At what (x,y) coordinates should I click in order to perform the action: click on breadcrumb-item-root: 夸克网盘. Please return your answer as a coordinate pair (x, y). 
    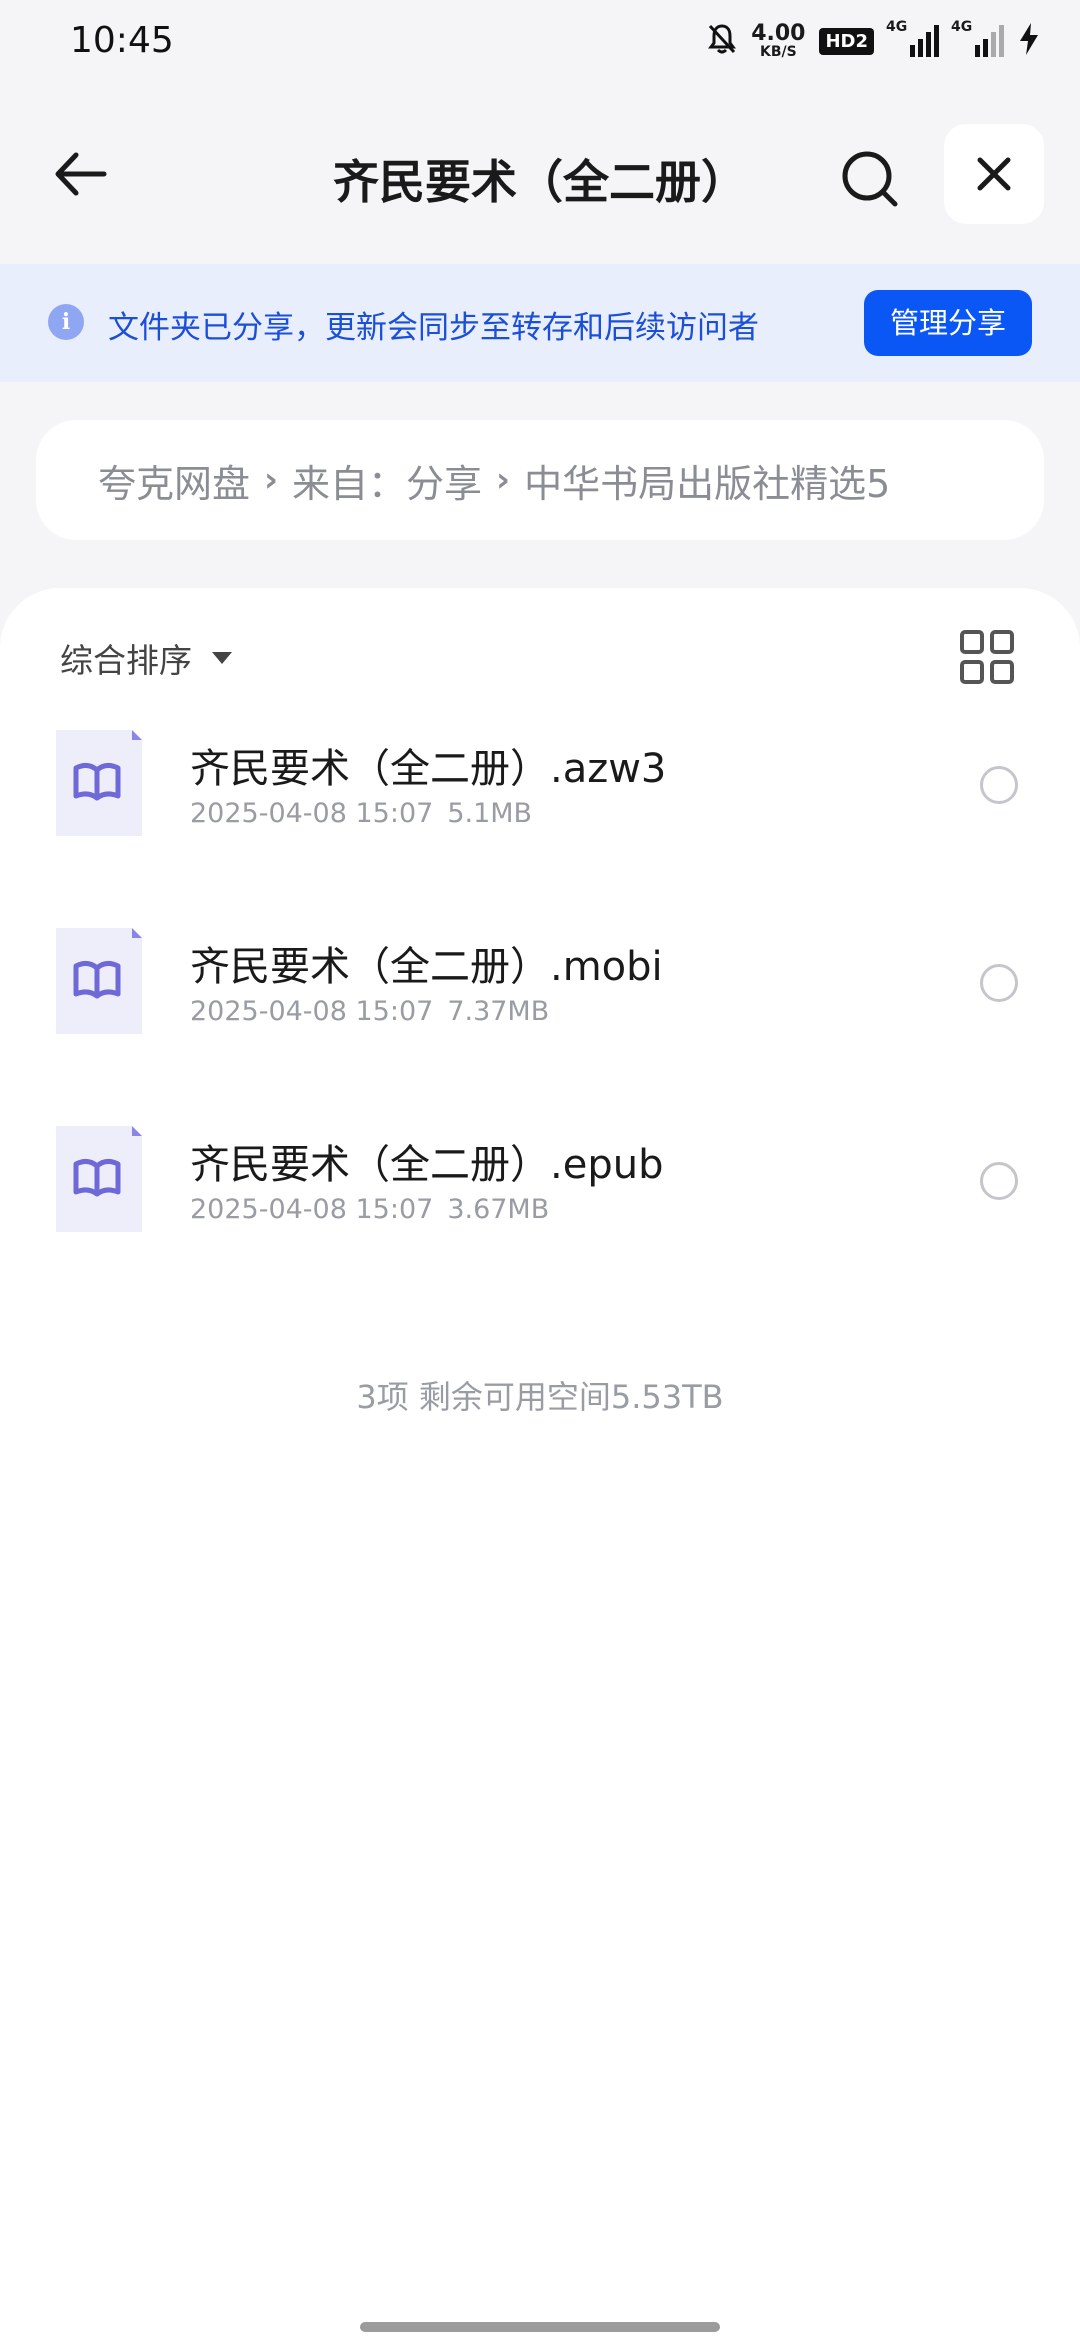
    Looking at the image, I should click on (174, 480).